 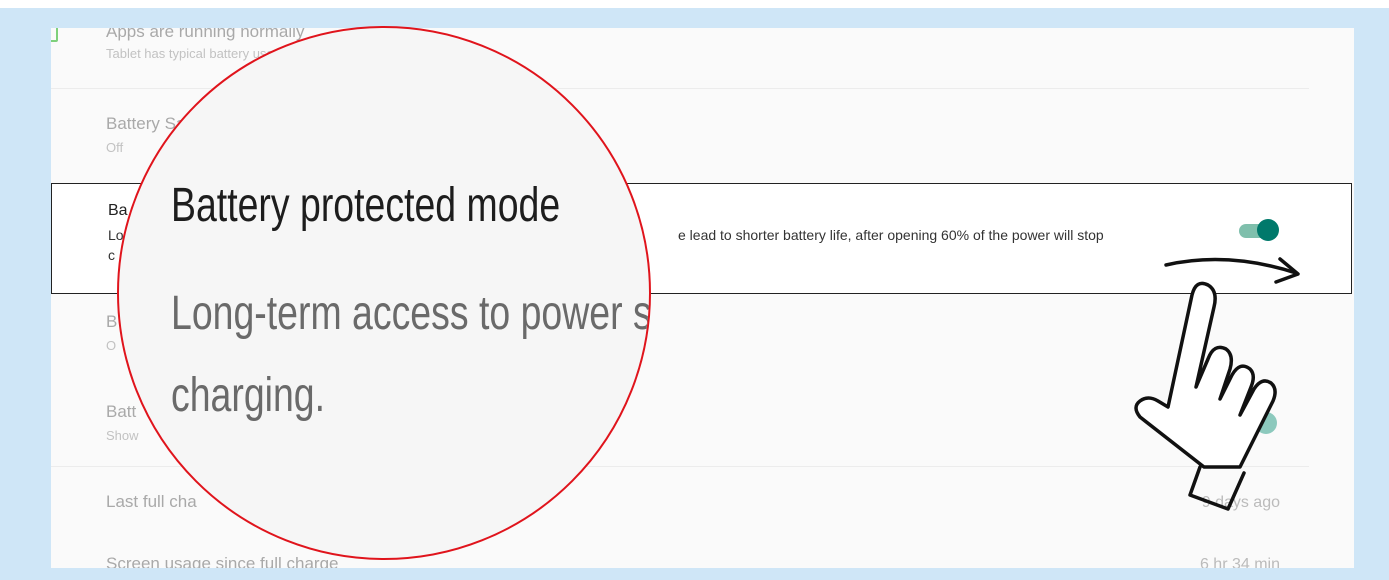 I want to click on last-full-charge-title: Last full cha, so click(x=151, y=501).